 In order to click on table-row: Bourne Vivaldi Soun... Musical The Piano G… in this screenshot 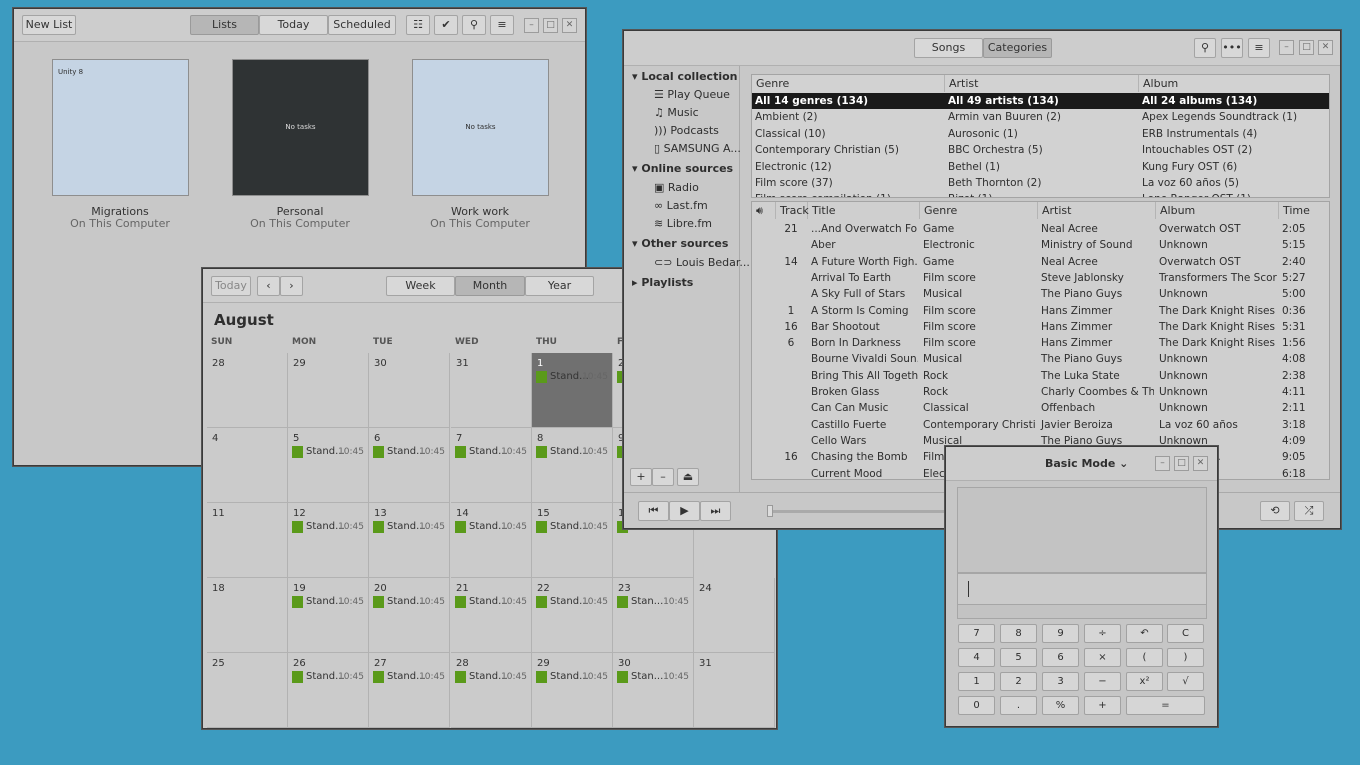, I will do `click(1040, 359)`.